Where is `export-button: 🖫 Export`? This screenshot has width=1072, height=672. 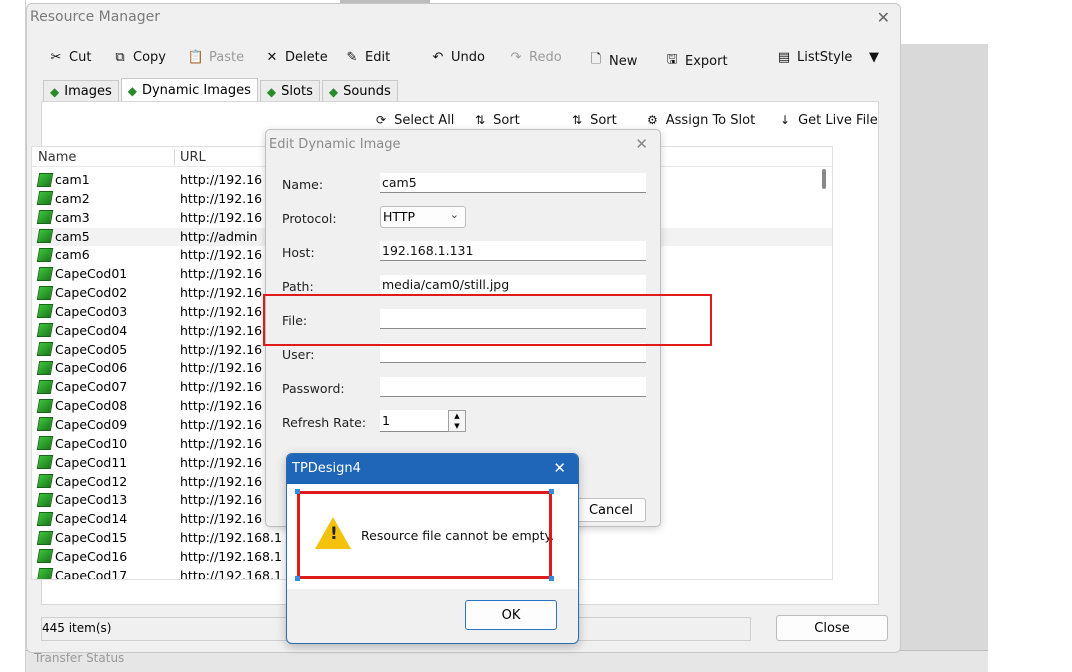 export-button: 🖫 Export is located at coordinates (695, 61).